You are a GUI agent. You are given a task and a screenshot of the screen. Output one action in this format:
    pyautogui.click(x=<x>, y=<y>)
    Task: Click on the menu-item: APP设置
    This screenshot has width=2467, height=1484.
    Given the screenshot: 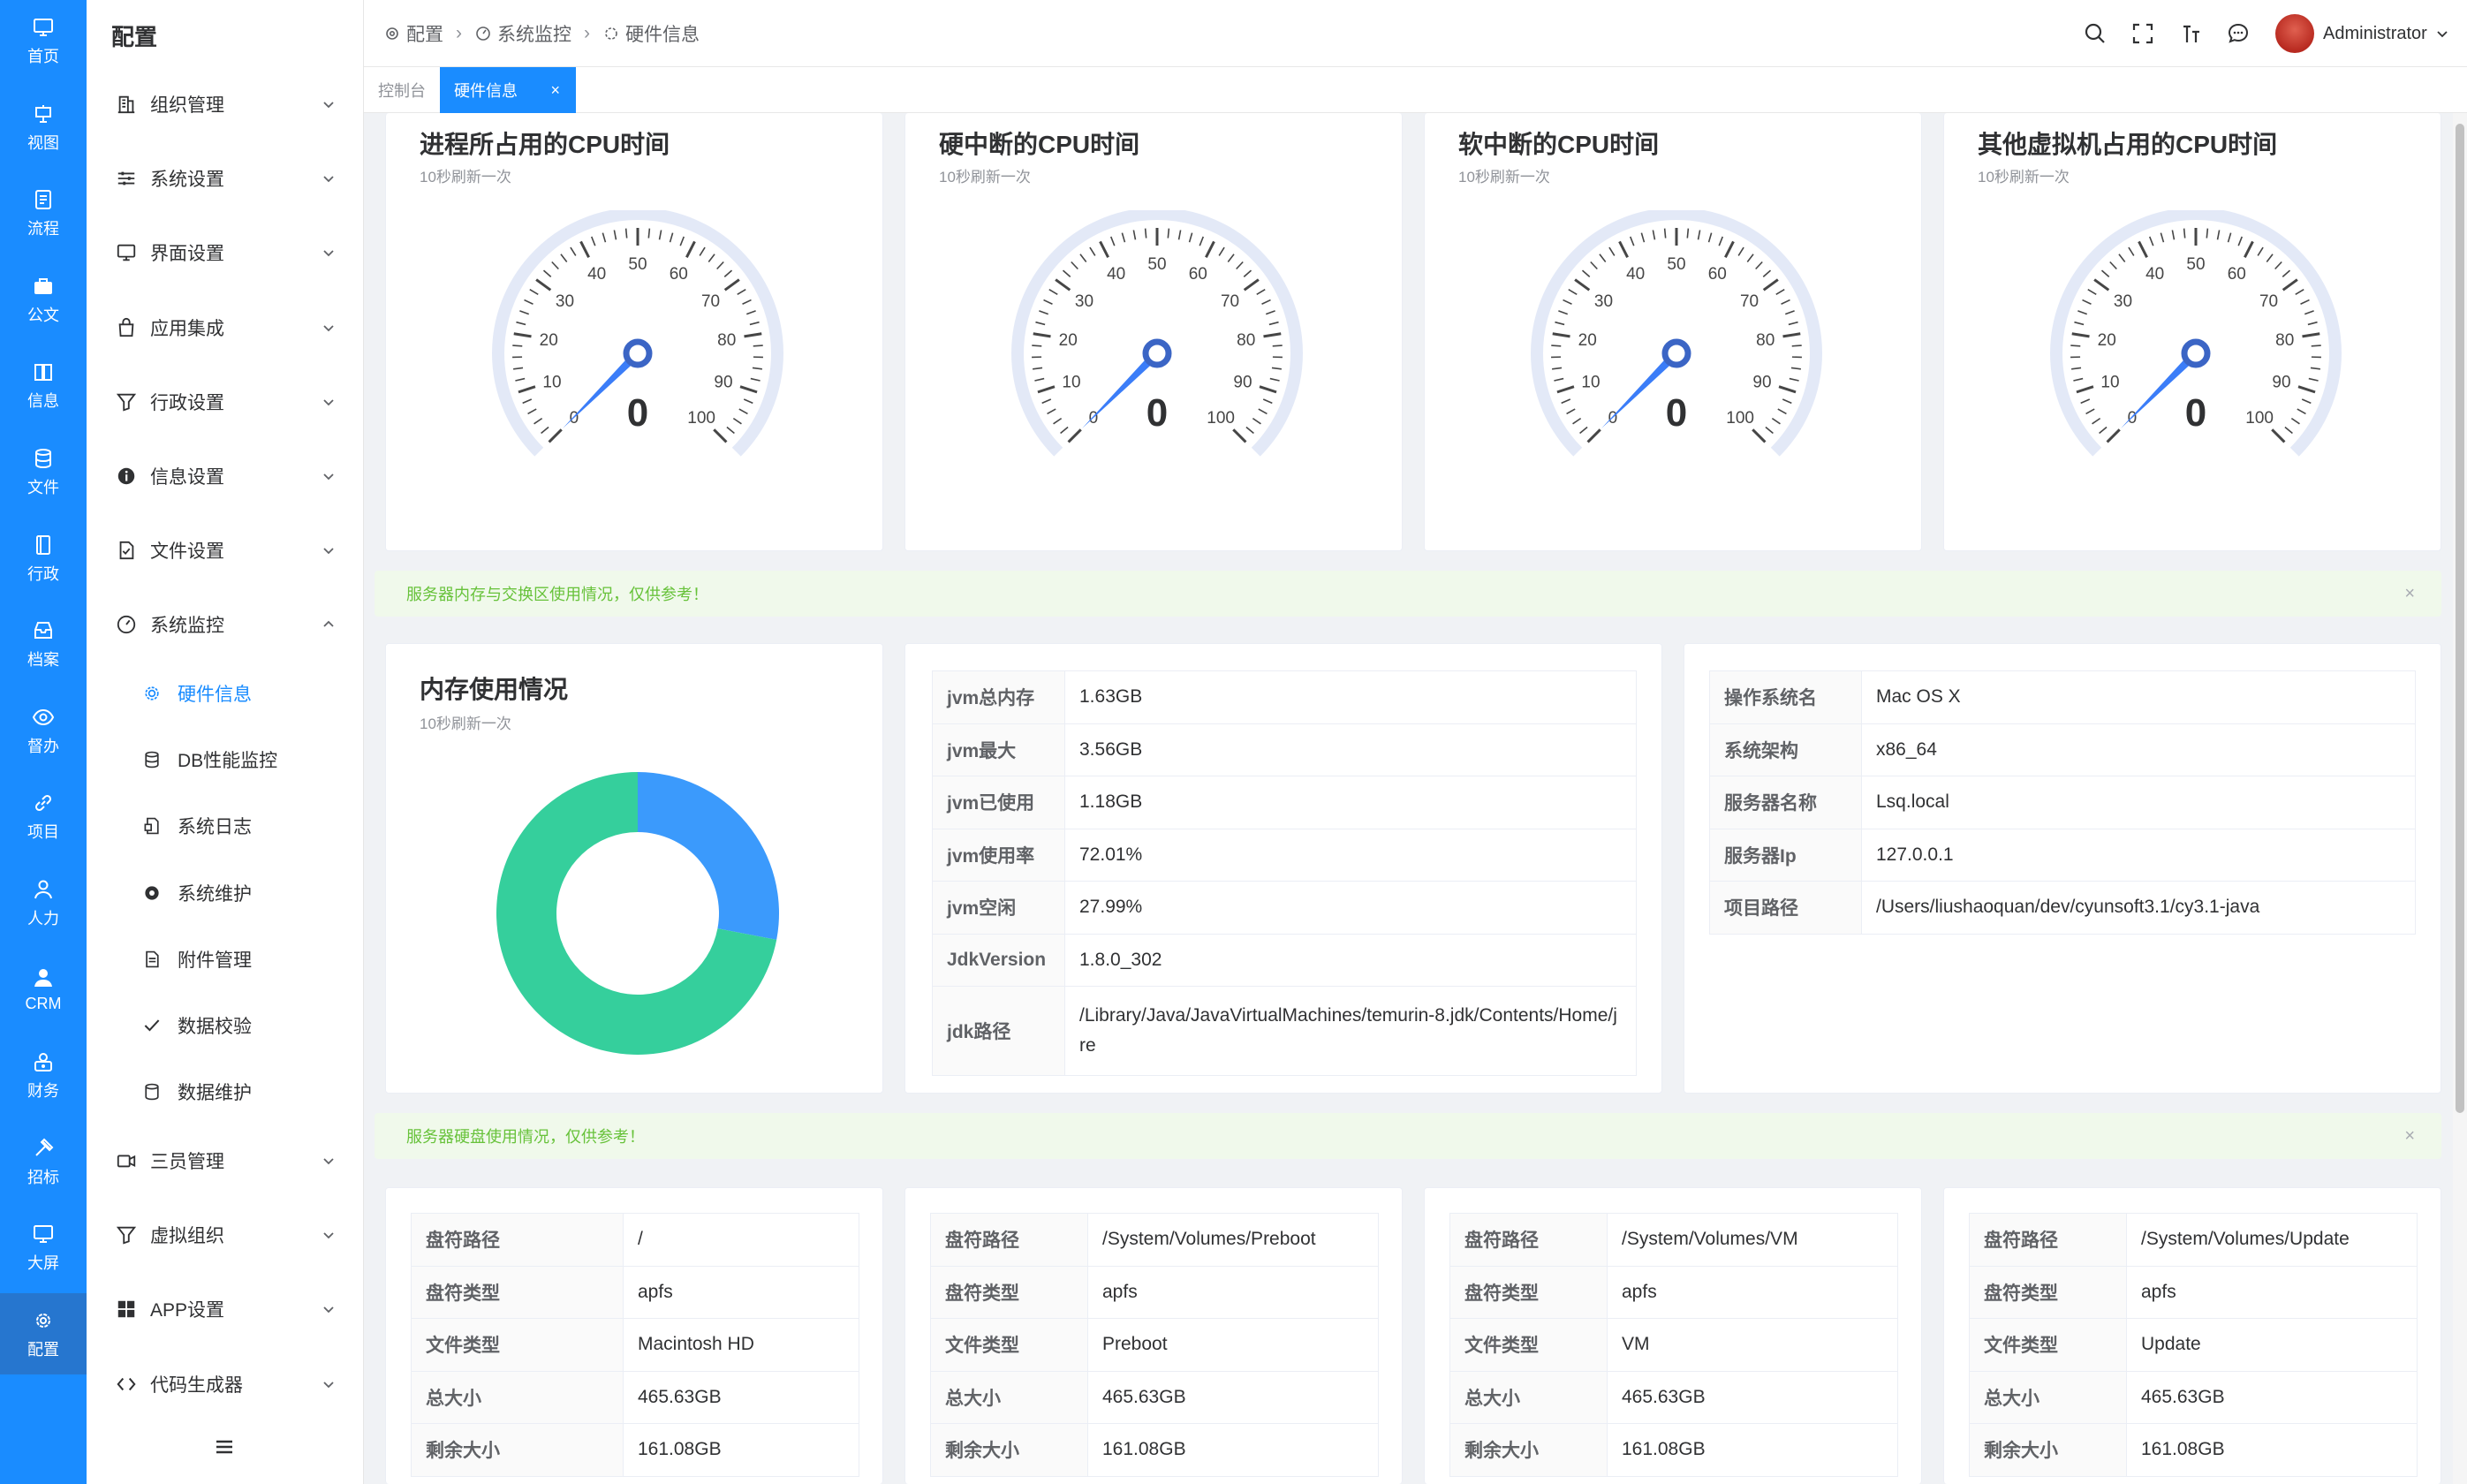 What is the action you would take?
    pyautogui.click(x=226, y=1309)
    